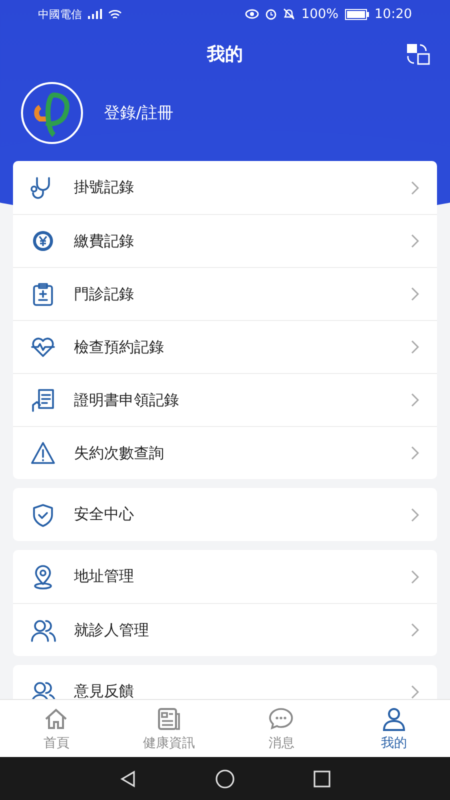  What do you see at coordinates (43, 241) in the screenshot?
I see `yen-coin-icon` at bounding box center [43, 241].